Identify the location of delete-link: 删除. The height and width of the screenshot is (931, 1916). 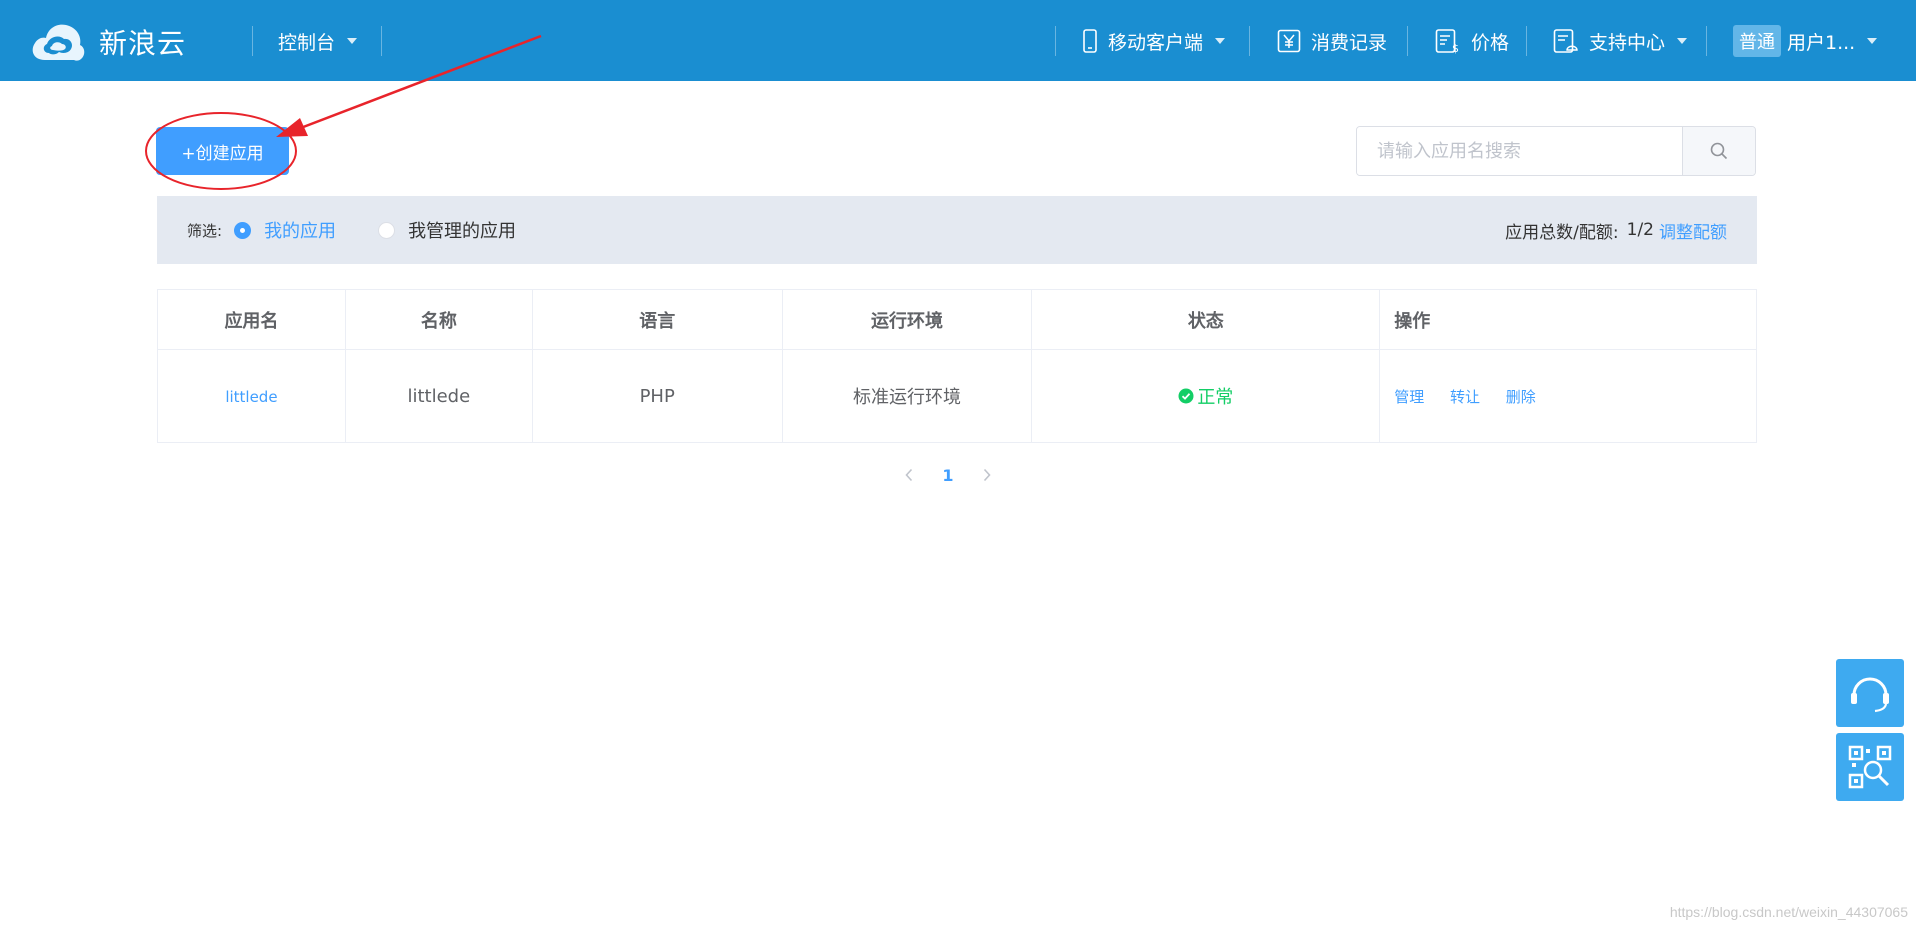
(1521, 397).